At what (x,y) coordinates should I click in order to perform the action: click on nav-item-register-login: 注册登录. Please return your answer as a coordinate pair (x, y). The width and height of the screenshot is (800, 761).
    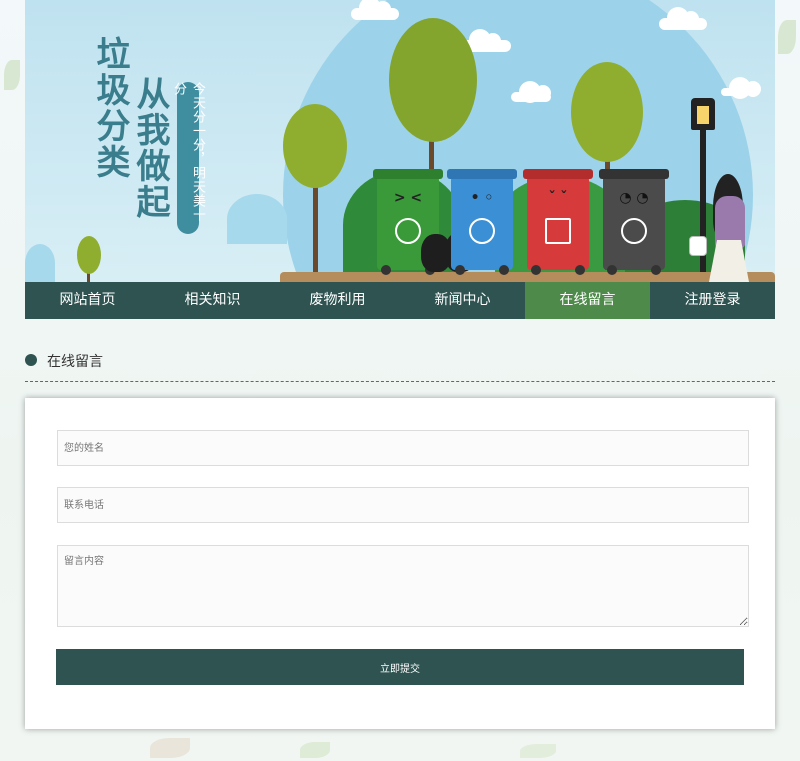
    Looking at the image, I should click on (712, 300).